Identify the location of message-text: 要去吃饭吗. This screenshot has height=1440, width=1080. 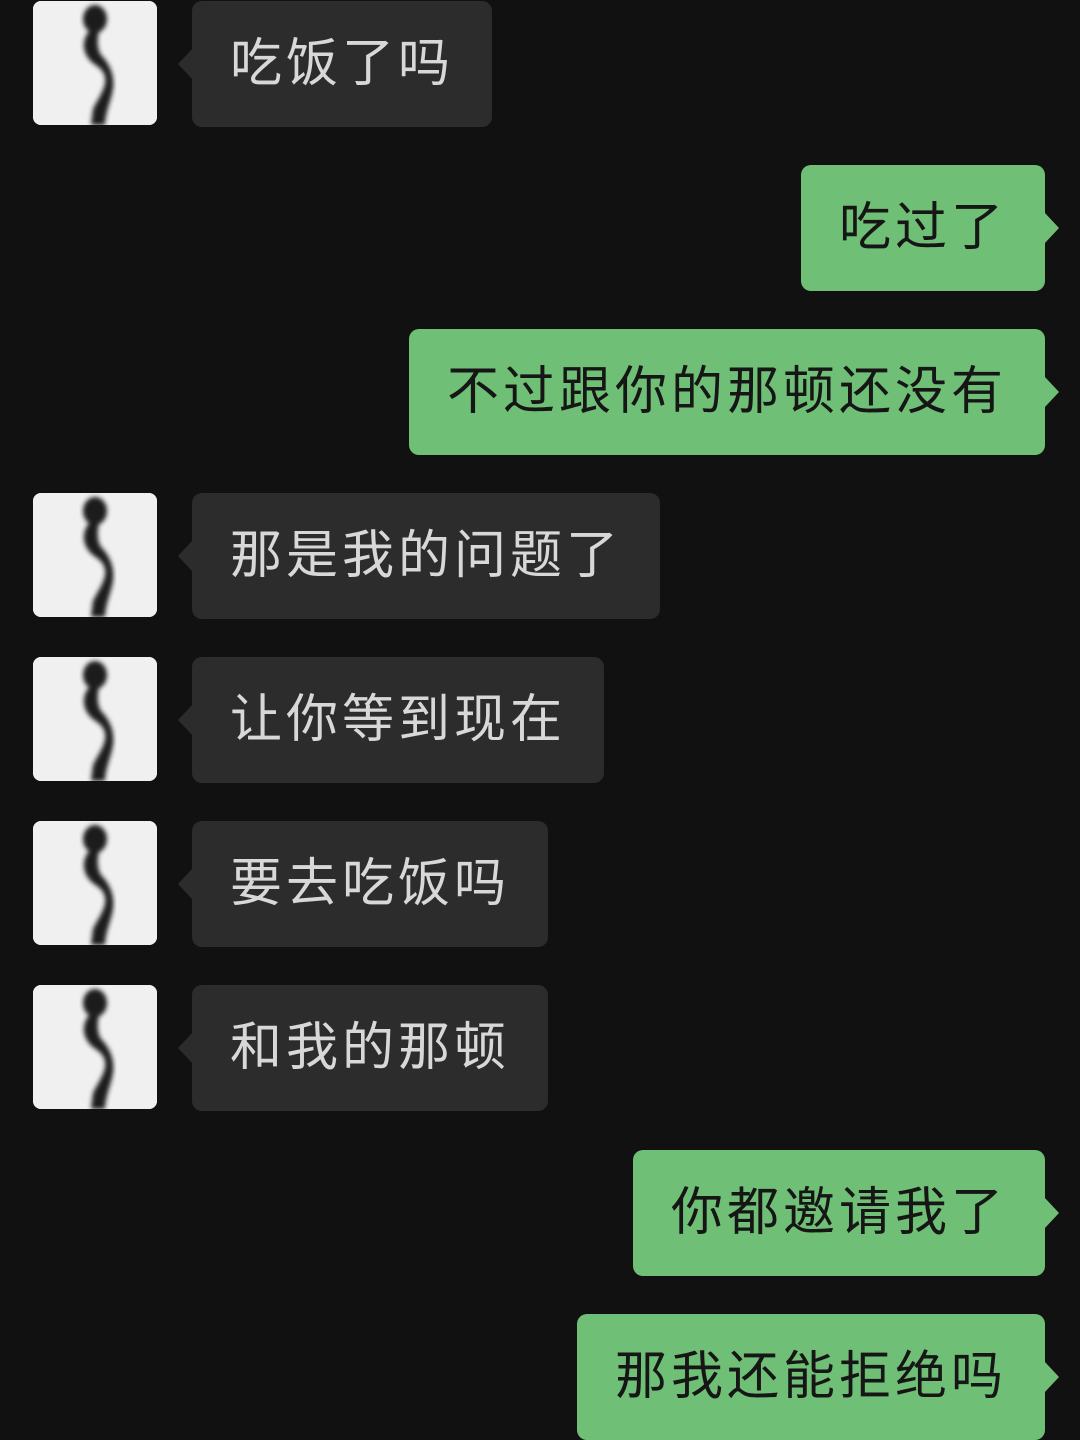
(370, 884).